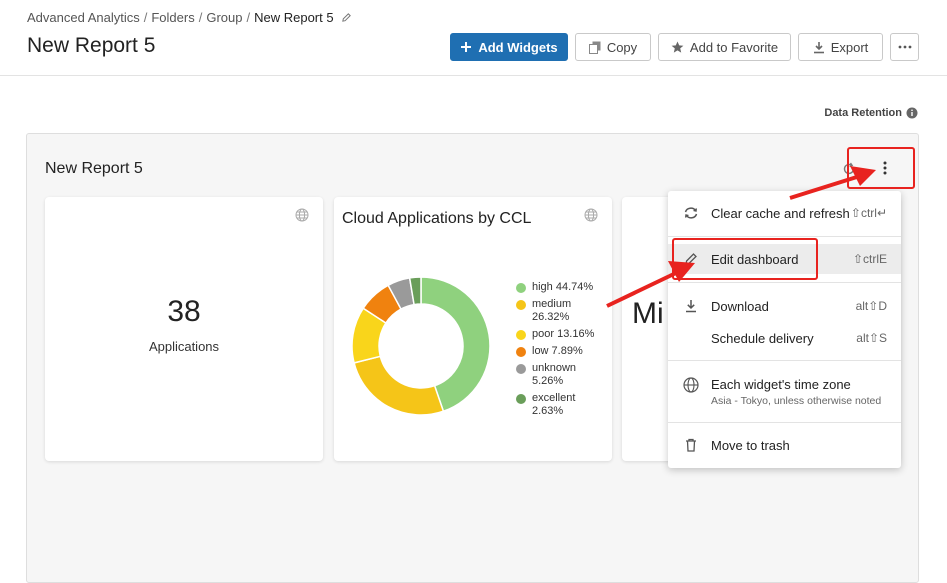  Describe the element at coordinates (849, 47) in the screenshot. I see `export-label: Export` at that location.